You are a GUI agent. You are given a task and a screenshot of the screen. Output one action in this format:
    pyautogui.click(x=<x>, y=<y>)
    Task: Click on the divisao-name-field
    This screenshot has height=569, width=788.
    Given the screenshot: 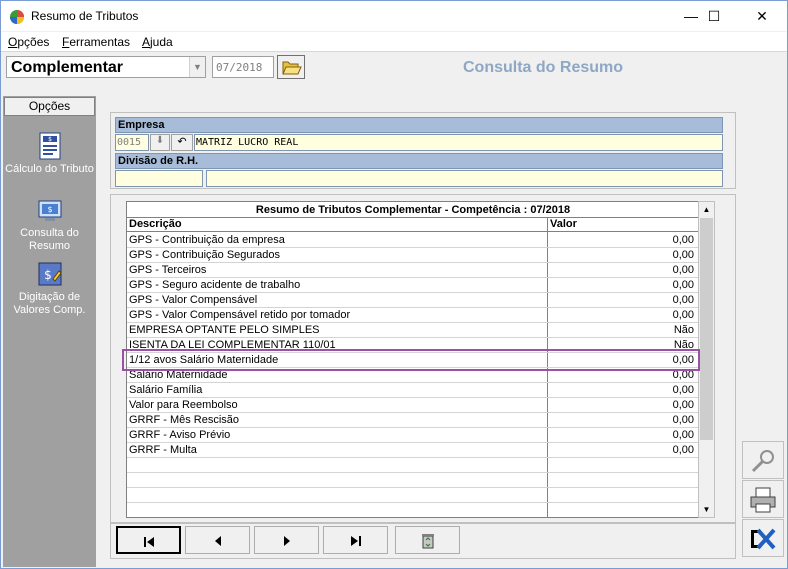 What is the action you would take?
    pyautogui.click(x=464, y=178)
    